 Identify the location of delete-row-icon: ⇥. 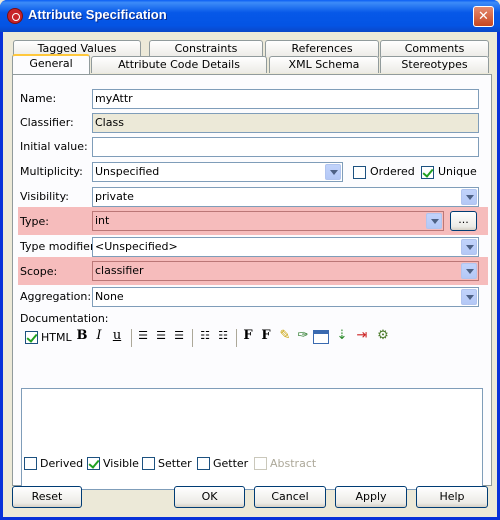
(362, 336).